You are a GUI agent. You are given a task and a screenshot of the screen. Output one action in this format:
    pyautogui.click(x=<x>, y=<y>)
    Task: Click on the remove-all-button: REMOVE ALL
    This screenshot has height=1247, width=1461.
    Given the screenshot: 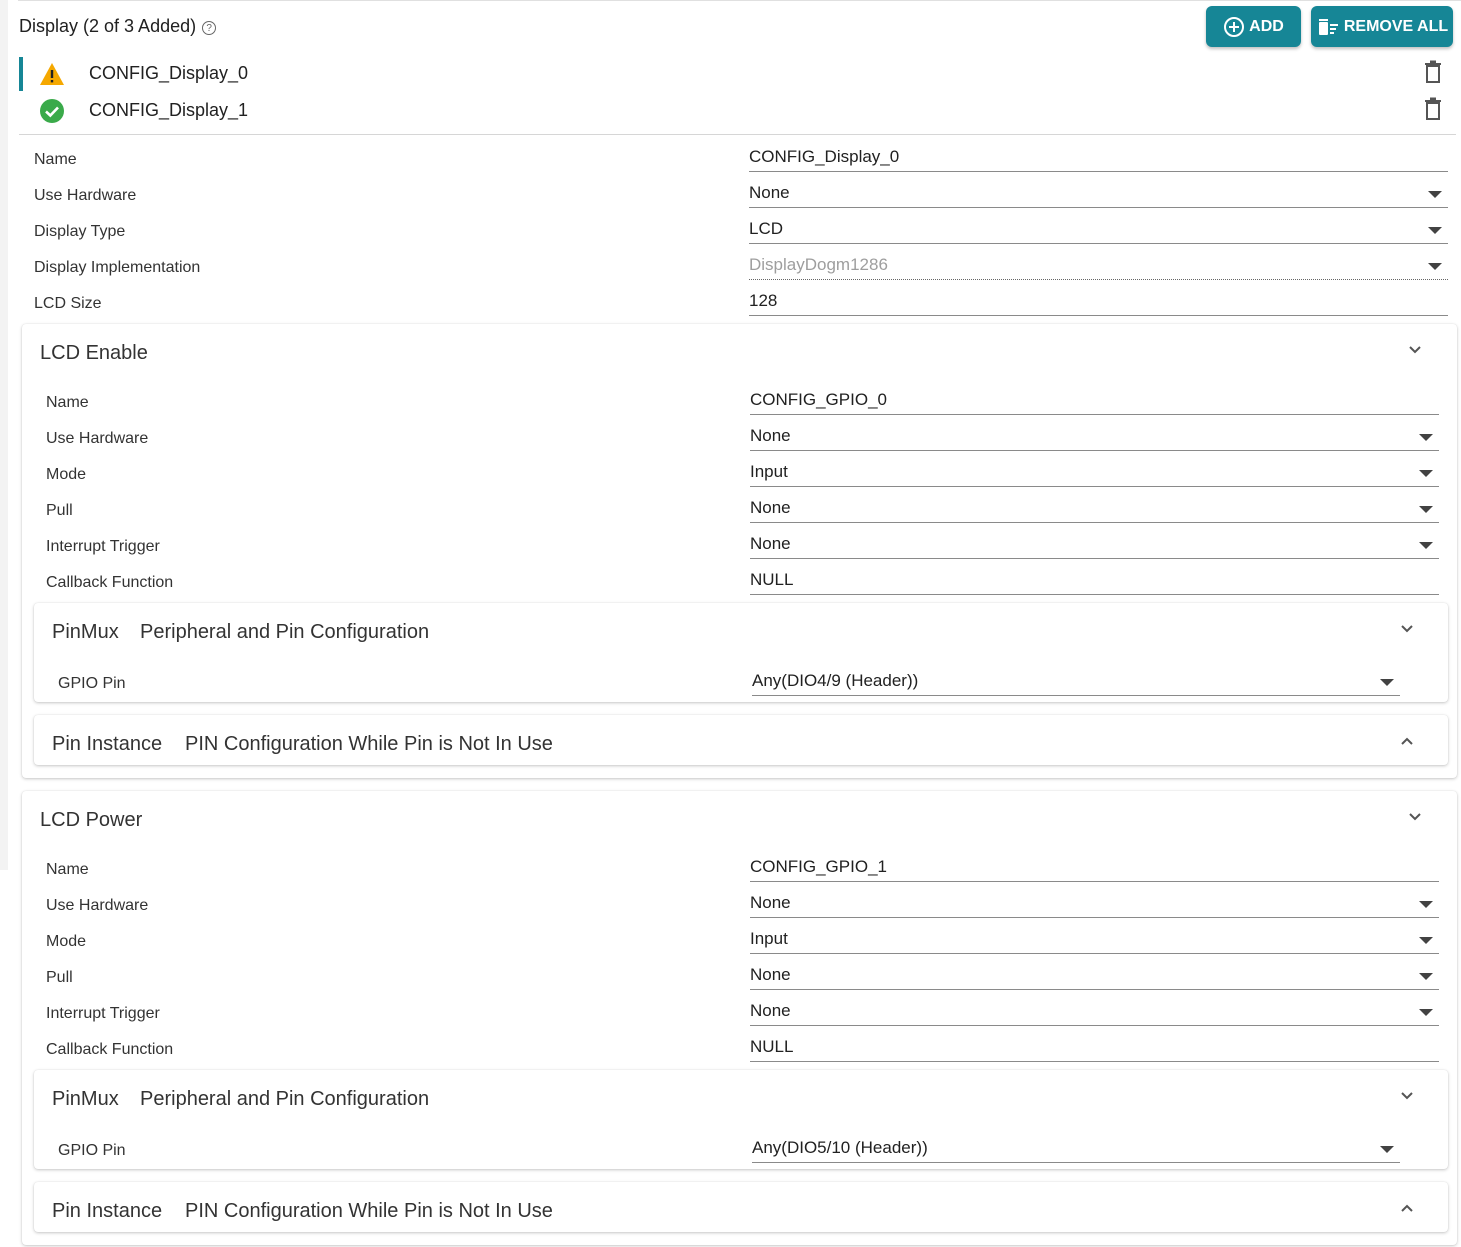 What is the action you would take?
    pyautogui.click(x=1382, y=26)
    